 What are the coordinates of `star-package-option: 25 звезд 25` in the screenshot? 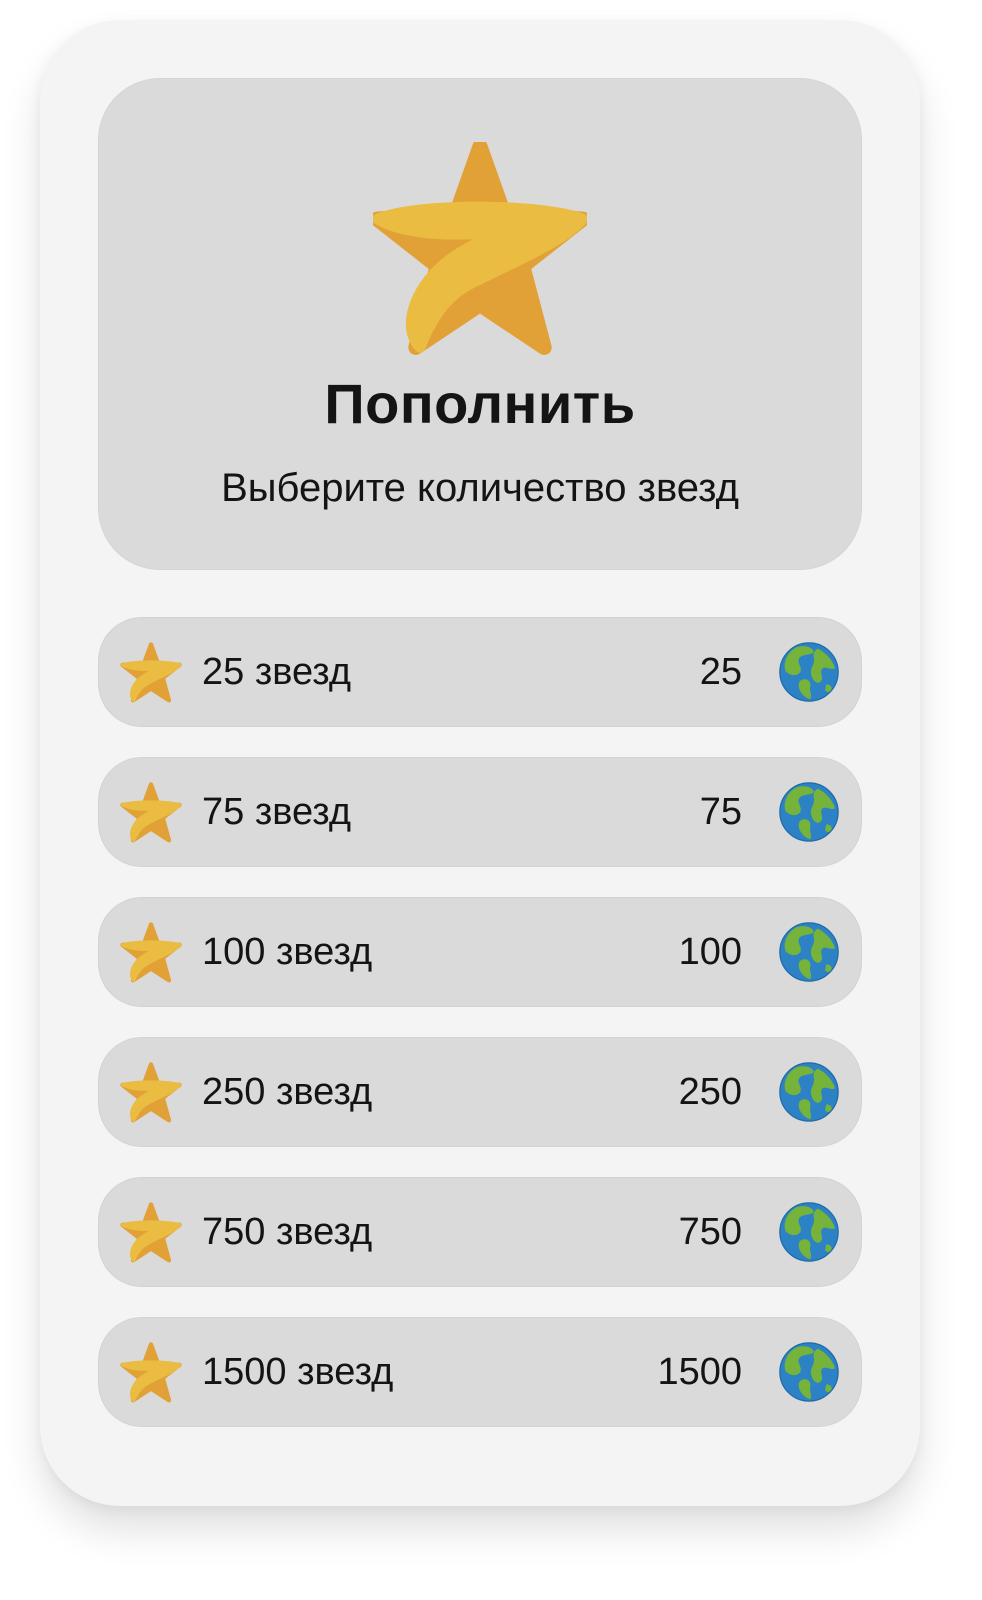 It's located at (480, 672).